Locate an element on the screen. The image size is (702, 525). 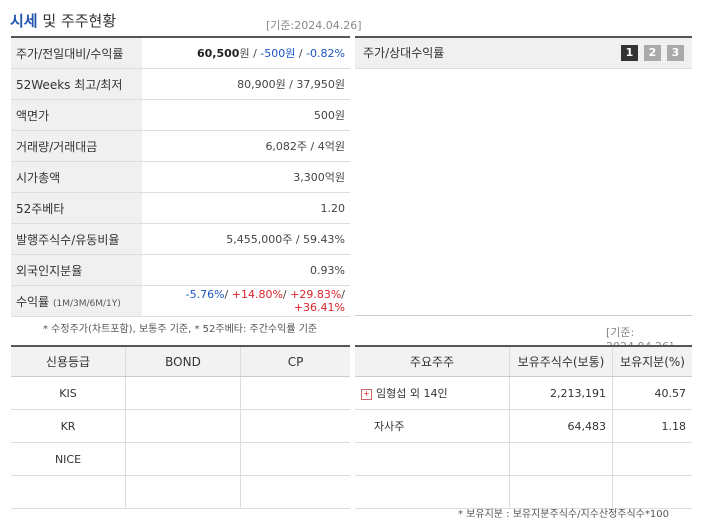
info-date: [기준:2024.04.26] is located at coordinates (314, 25).